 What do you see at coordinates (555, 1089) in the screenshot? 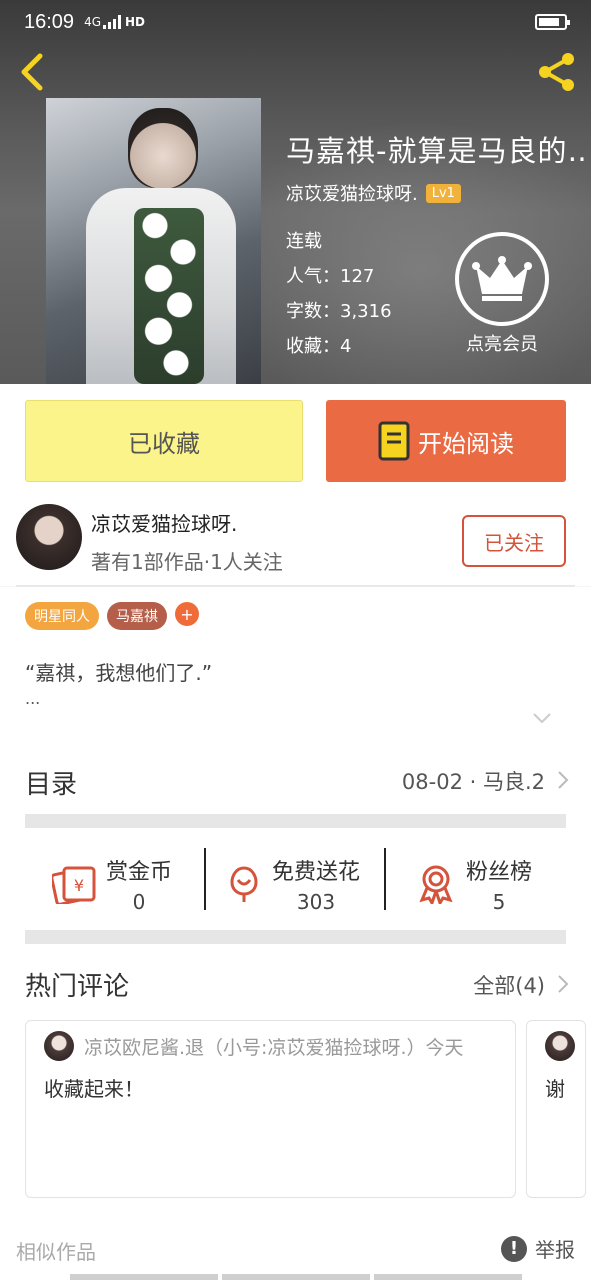
I see `comment-text: 谢` at bounding box center [555, 1089].